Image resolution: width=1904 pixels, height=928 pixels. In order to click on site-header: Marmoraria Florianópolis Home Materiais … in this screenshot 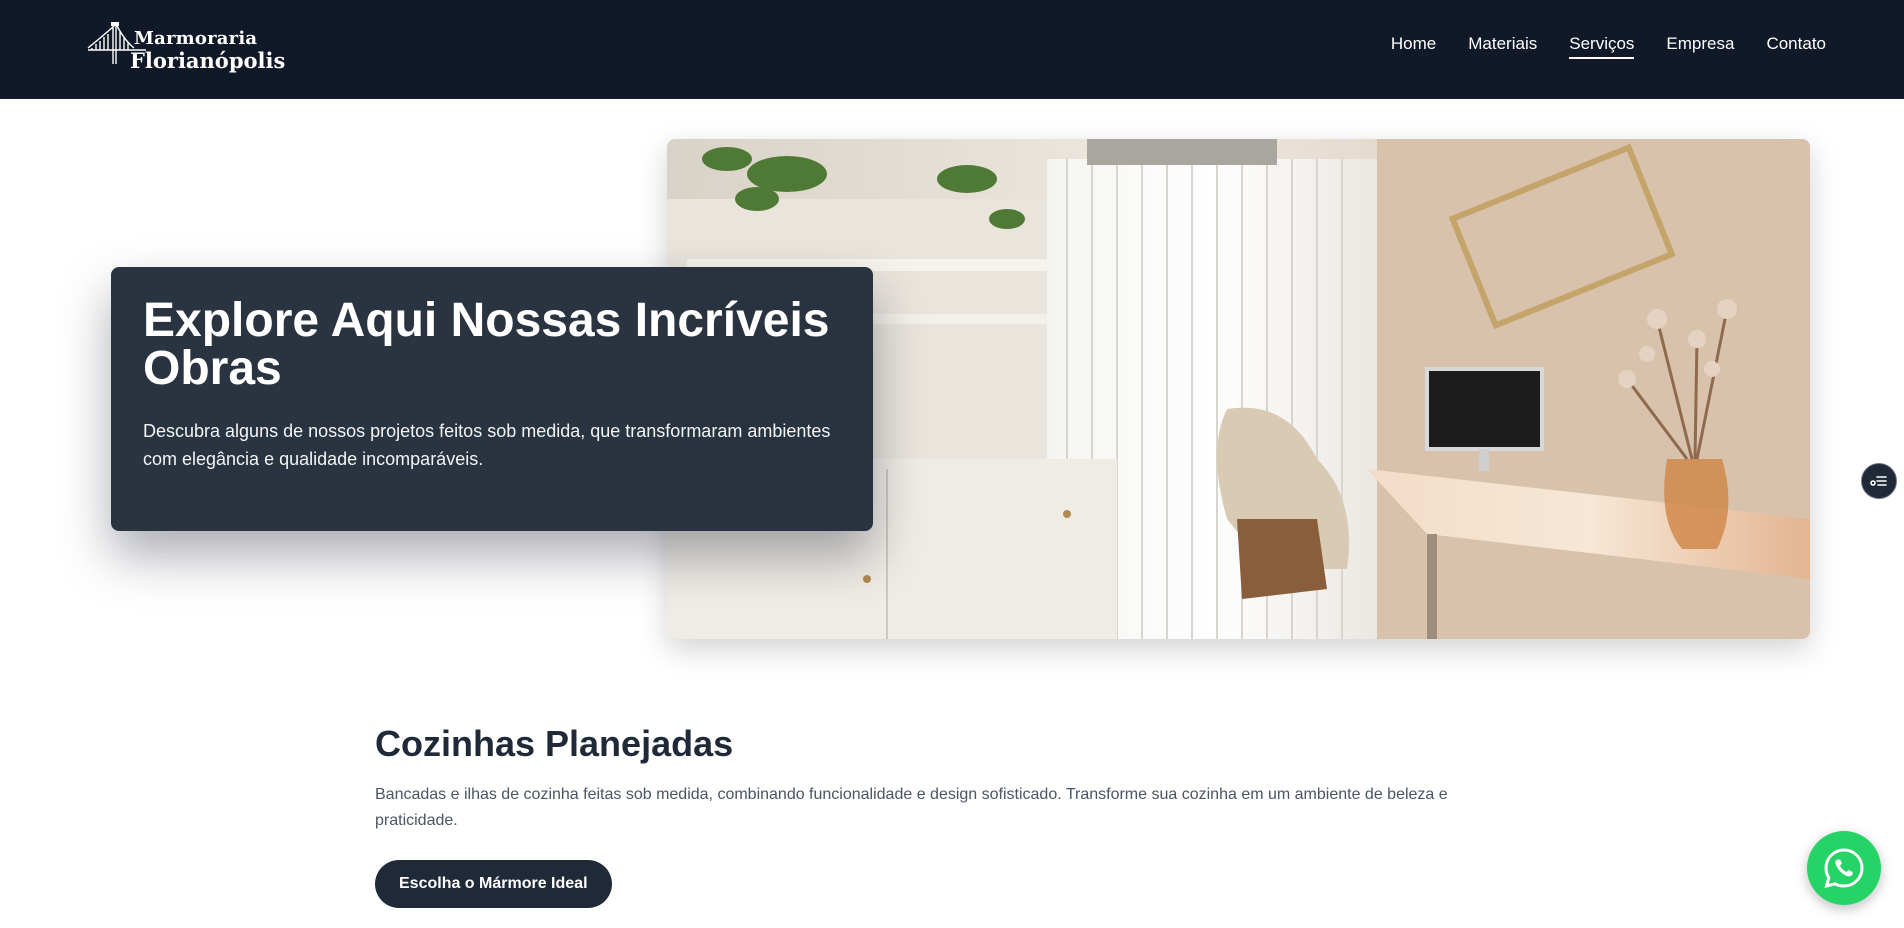, I will do `click(952, 49)`.